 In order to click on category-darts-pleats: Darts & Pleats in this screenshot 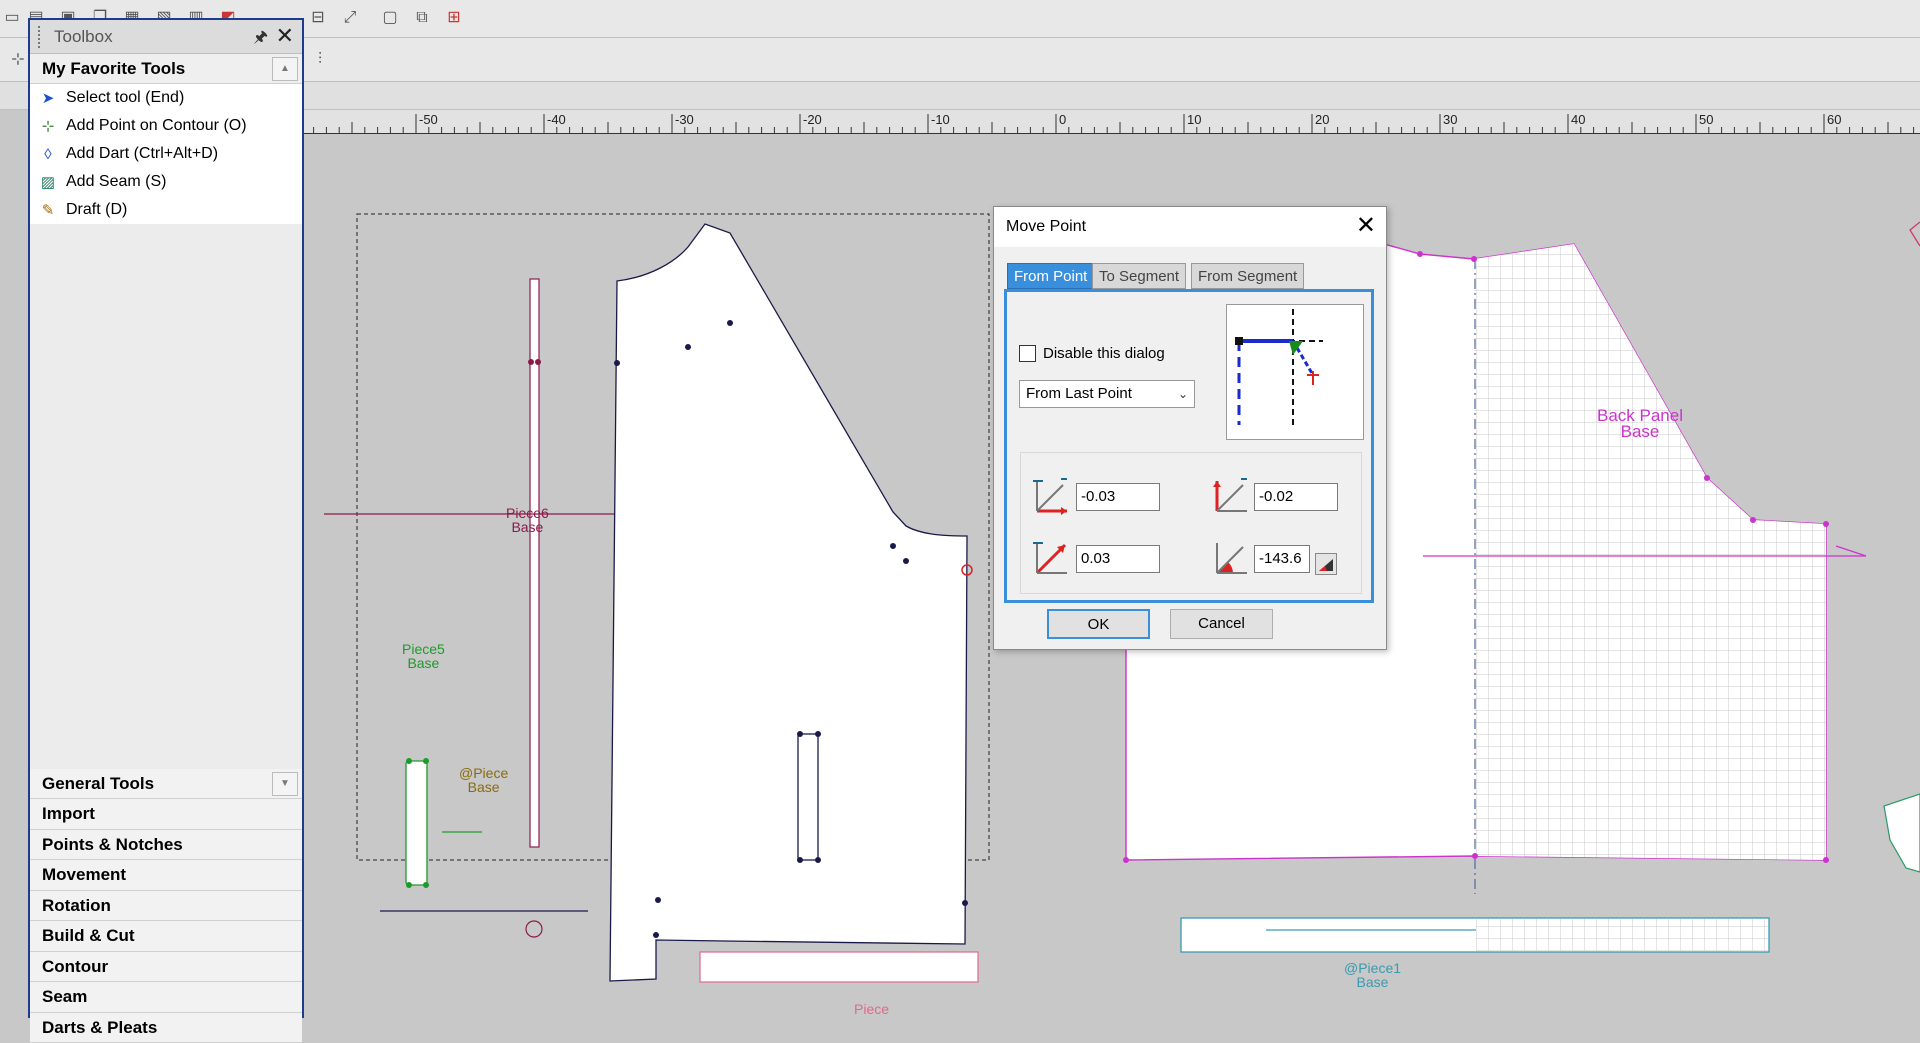, I will do `click(166, 1028)`.